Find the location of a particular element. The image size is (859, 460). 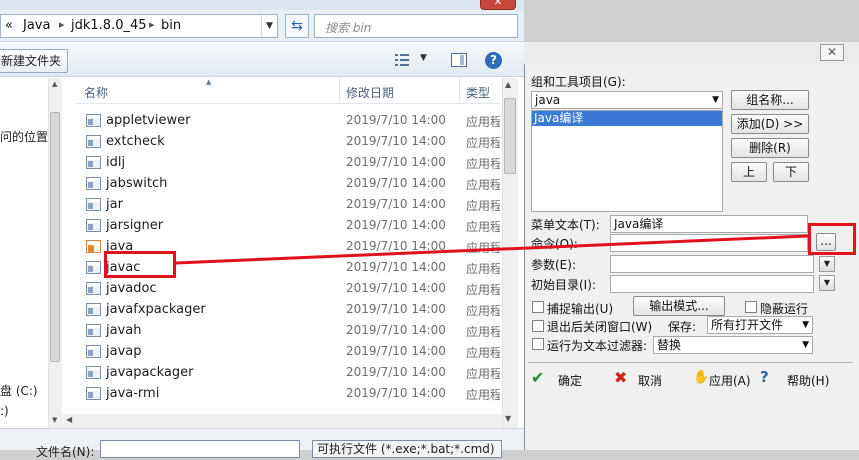

menu-text-input: Java编译 is located at coordinates (709, 224).